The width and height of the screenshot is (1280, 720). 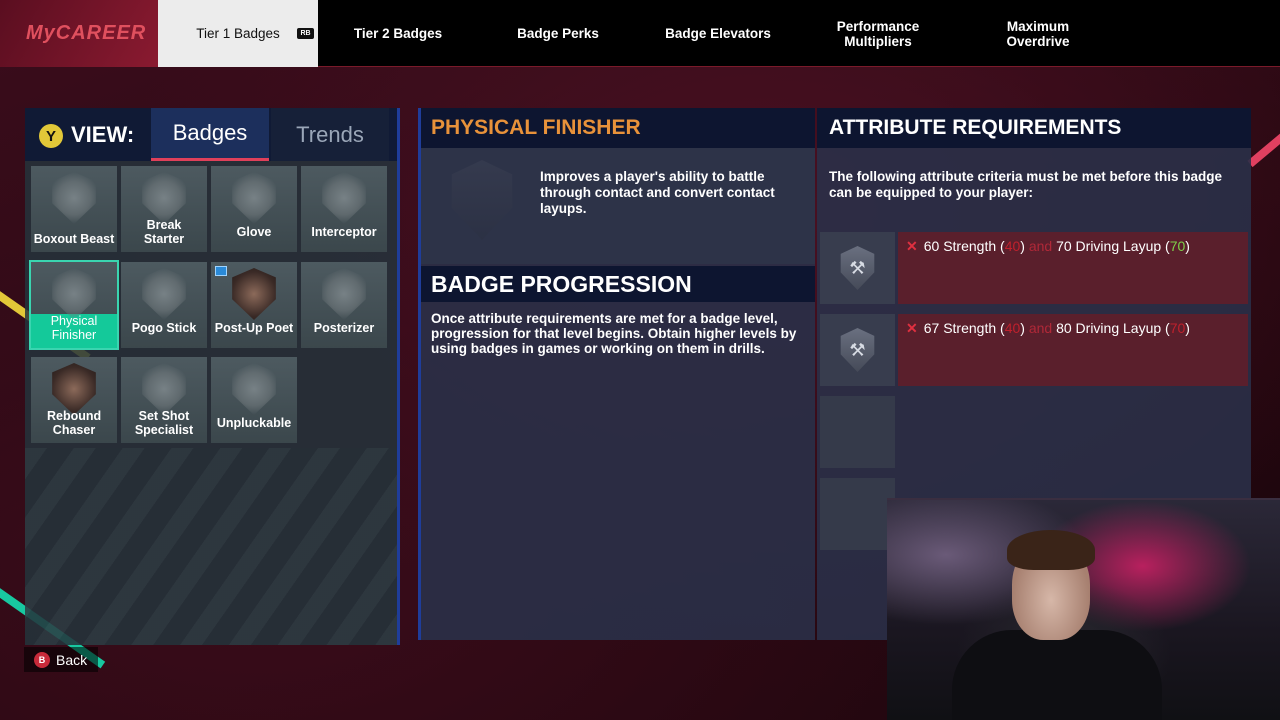 I want to click on tab-tier-2-badges: Tier 2 Badges, so click(x=398, y=33).